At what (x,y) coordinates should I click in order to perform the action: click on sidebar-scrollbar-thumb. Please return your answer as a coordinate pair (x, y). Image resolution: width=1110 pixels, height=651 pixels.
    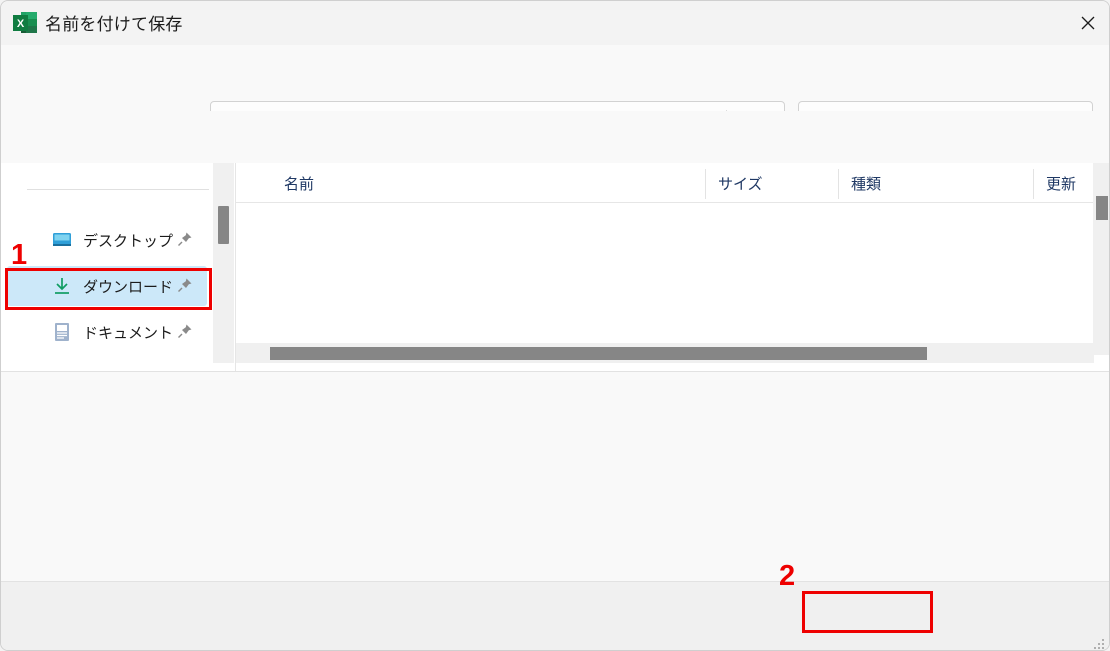
    Looking at the image, I should click on (223, 225).